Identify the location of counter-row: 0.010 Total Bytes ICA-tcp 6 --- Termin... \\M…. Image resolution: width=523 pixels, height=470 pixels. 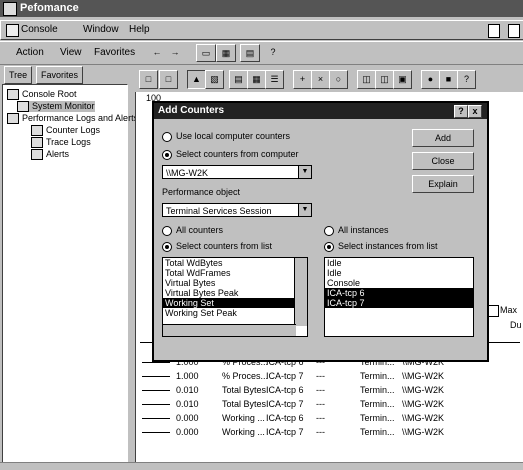
(310, 391).